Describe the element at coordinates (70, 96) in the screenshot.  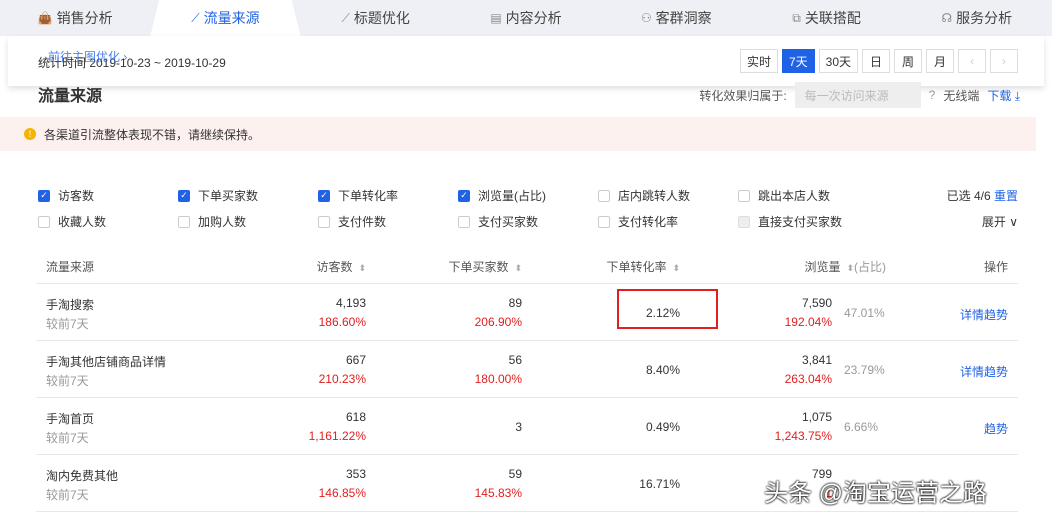
I see `section-title: 流量来源` at that location.